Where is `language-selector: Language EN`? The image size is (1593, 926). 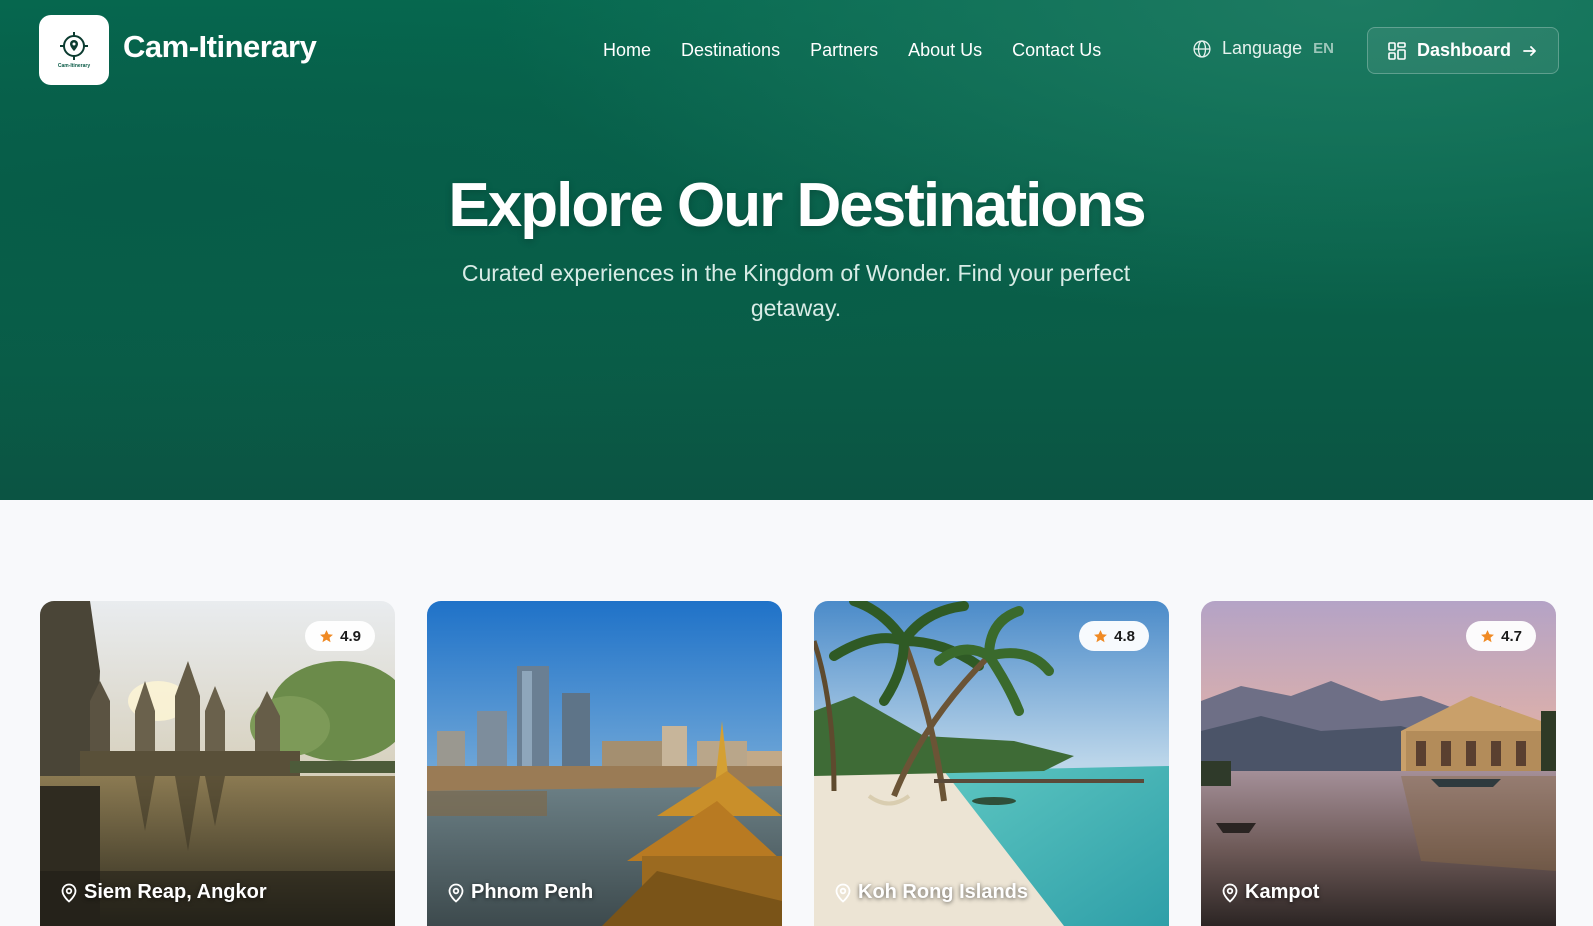 language-selector: Language EN is located at coordinates (1263, 48).